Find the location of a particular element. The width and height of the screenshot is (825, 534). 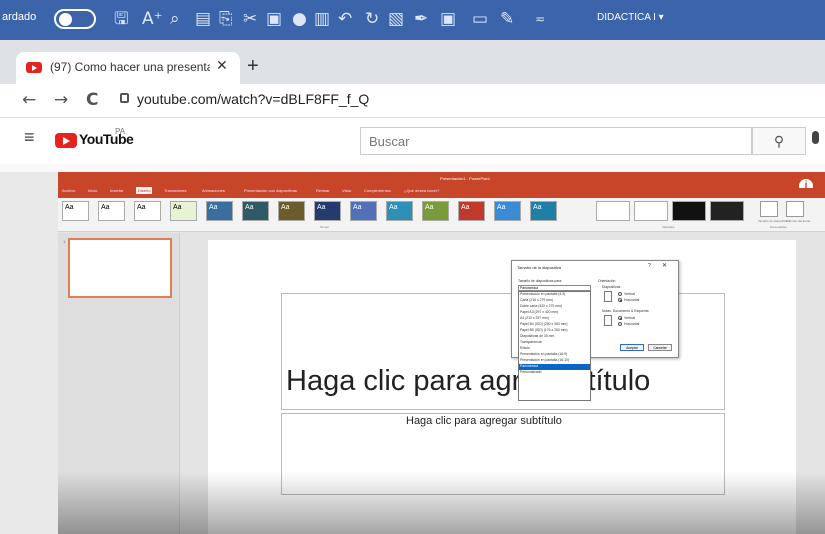

ppt-tab: Inicio is located at coordinates (92, 190).